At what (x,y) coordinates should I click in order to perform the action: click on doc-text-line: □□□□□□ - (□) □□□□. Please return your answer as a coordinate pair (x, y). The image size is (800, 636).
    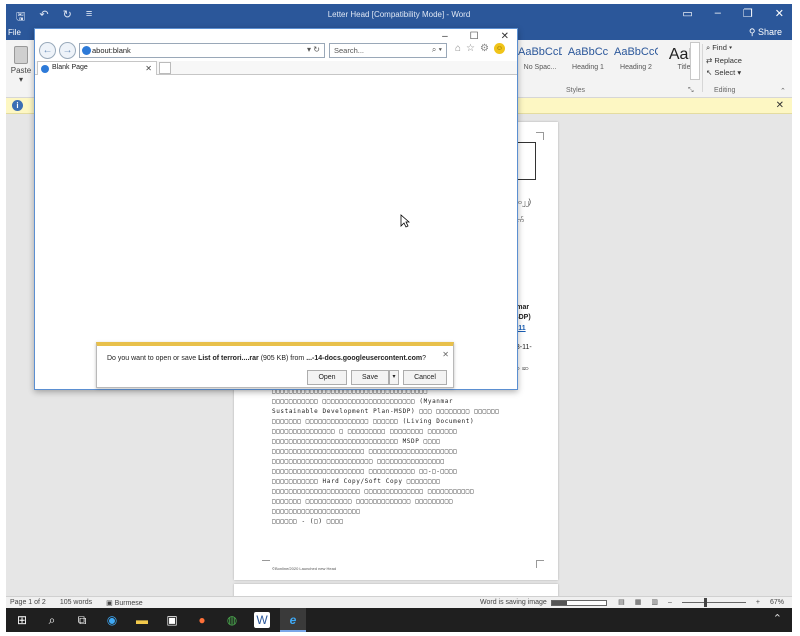
    Looking at the image, I should click on (308, 521).